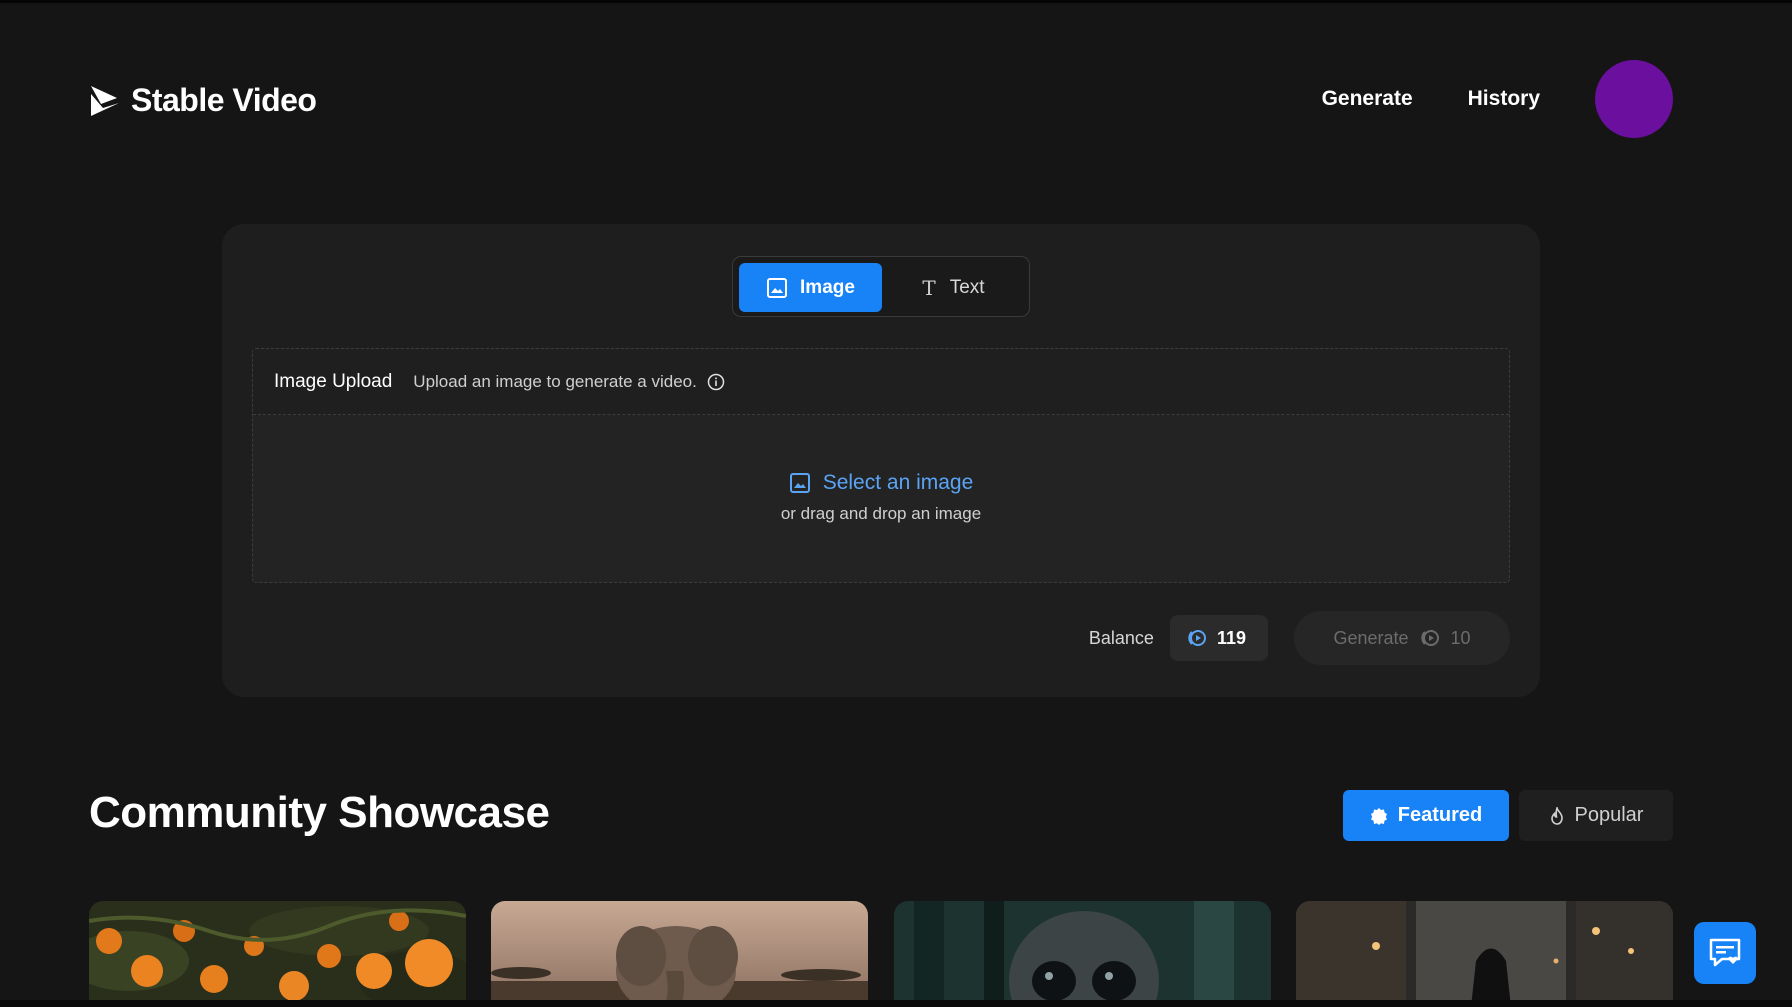 This screenshot has width=1792, height=1007. I want to click on showcase-thumbnail-elephant, so click(679, 954).